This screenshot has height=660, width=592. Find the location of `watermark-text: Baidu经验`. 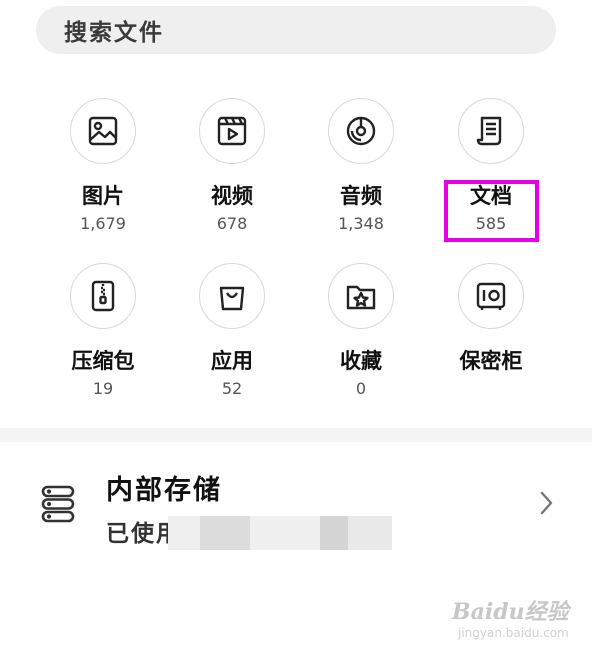

watermark-text: Baidu经验 is located at coordinates (510, 612).